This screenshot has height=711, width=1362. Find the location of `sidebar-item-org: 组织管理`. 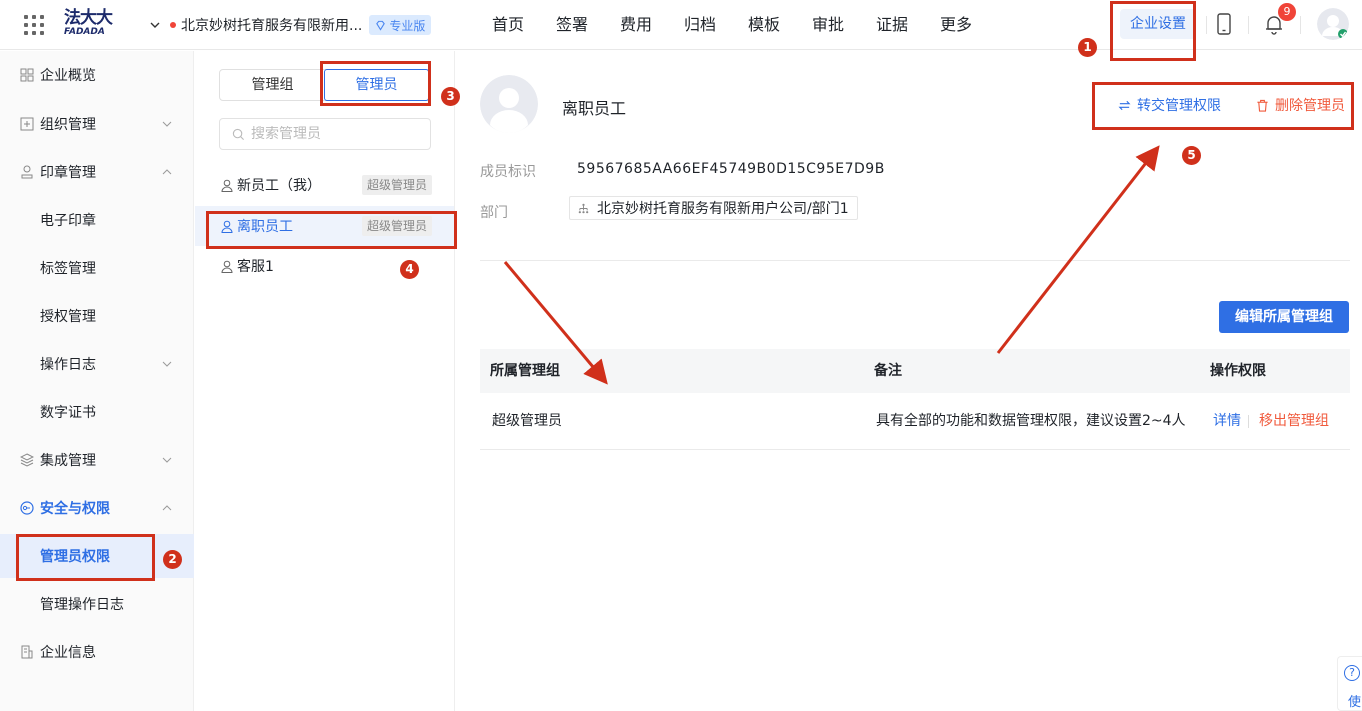

sidebar-item-org: 组织管理 is located at coordinates (97, 124).